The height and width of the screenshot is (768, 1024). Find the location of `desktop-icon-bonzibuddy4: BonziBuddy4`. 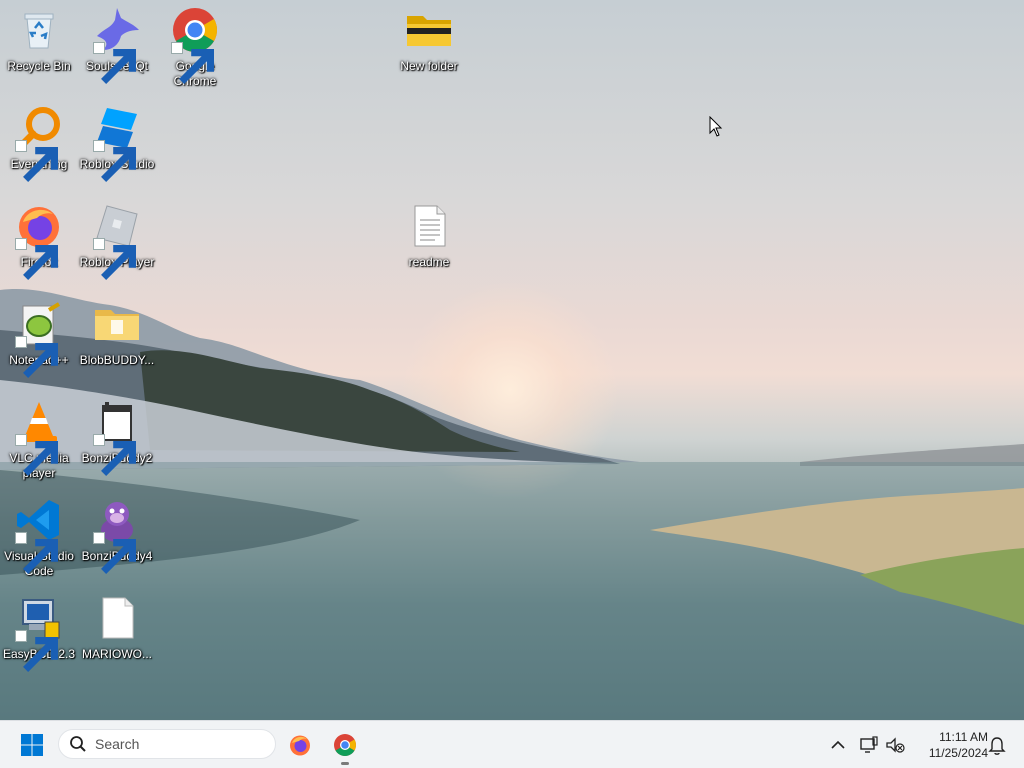

desktop-icon-bonzibuddy4: BonziBuddy4 is located at coordinates (117, 533).